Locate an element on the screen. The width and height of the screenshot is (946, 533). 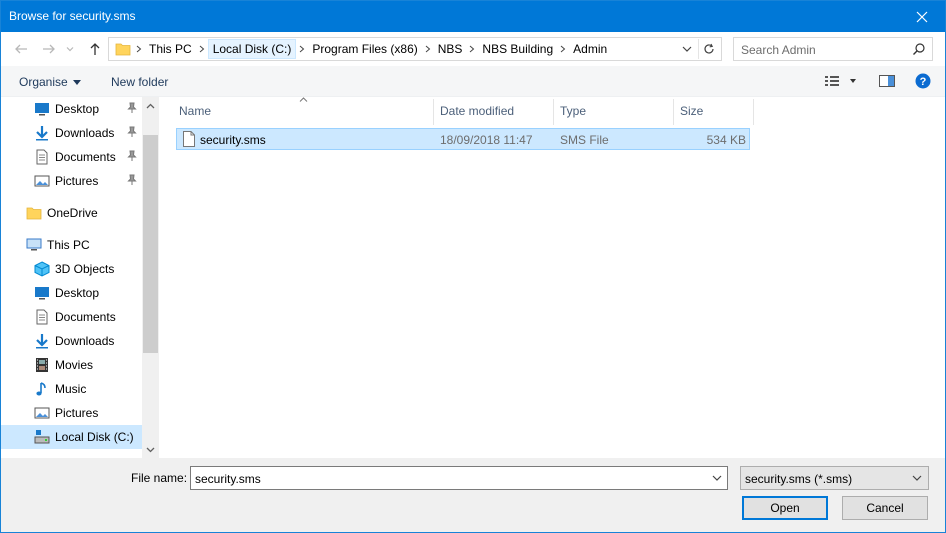
new-folder-button: New folder is located at coordinates (139, 82).